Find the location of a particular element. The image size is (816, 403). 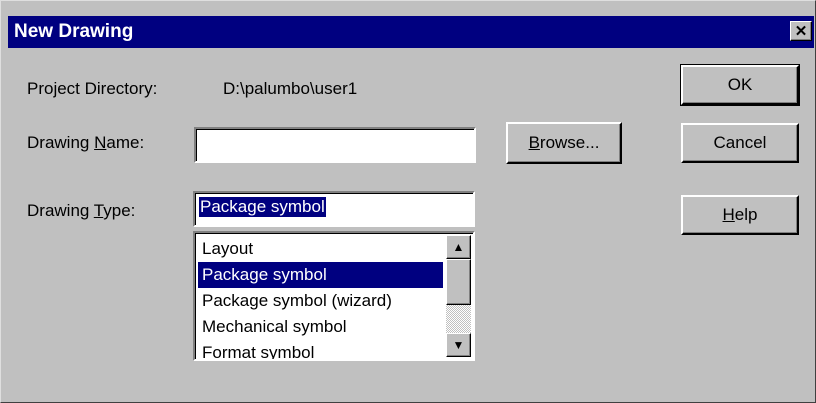

drawing-name-label-part: Drawing is located at coordinates (61, 142).